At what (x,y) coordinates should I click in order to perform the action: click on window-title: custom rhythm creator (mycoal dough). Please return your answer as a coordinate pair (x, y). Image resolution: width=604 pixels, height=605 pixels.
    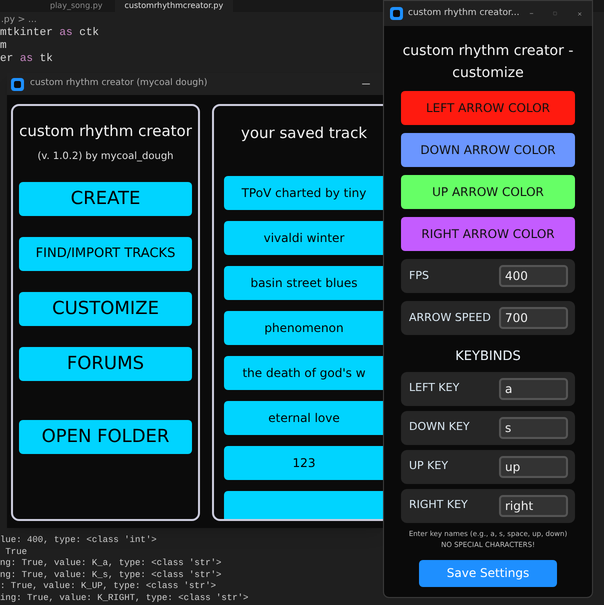
    Looking at the image, I should click on (119, 83).